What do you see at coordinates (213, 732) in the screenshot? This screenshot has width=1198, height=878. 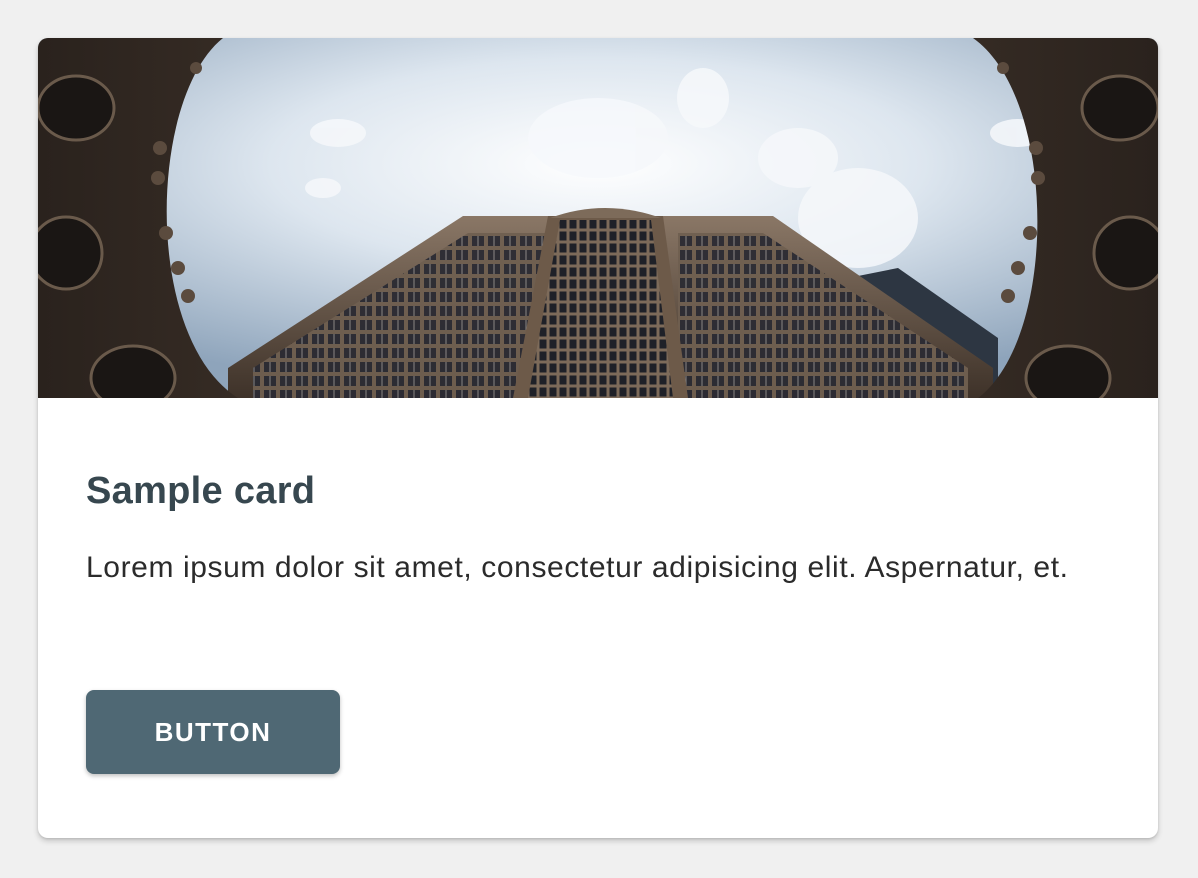 I see `card-action-button: BUTTON` at bounding box center [213, 732].